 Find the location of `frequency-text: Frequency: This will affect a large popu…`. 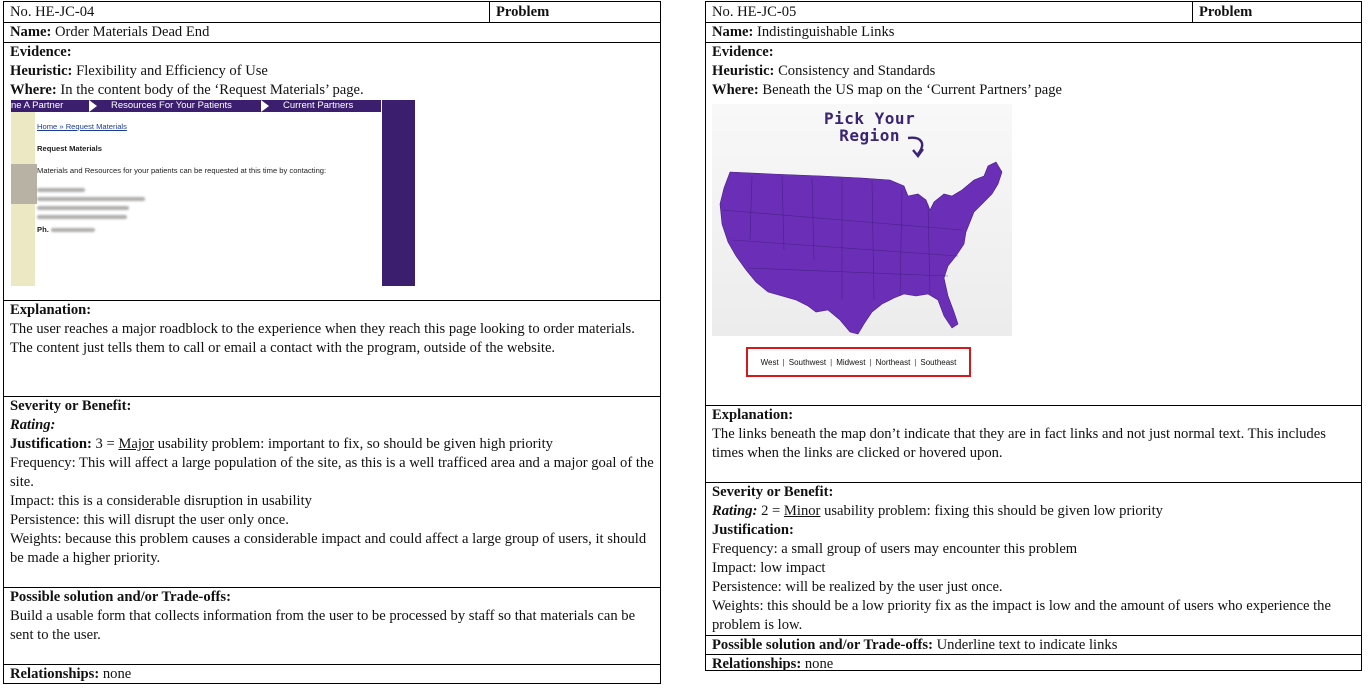

frequency-text: Frequency: This will affect a large popu… is located at coordinates (332, 472).